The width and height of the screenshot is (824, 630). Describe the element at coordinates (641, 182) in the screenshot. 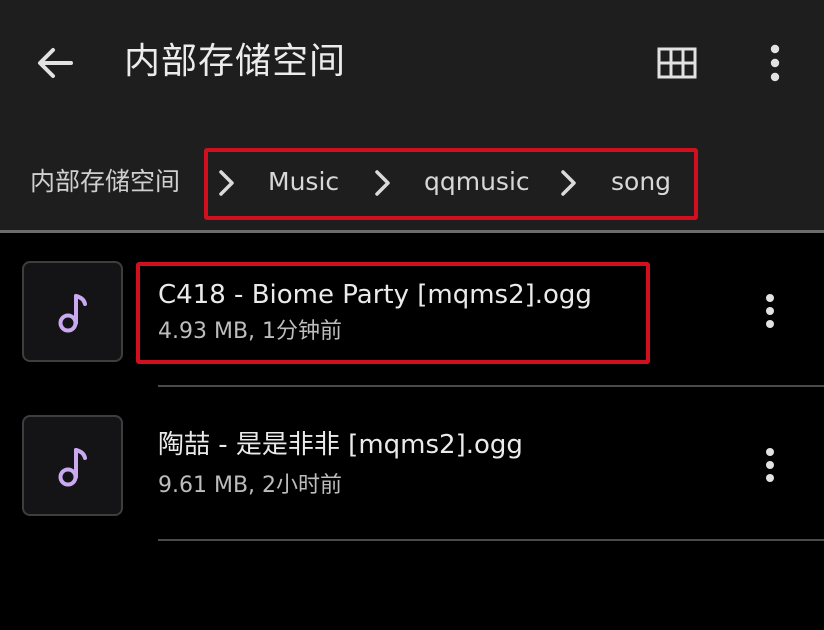

I see `breadcrumb-item-song: song` at that location.